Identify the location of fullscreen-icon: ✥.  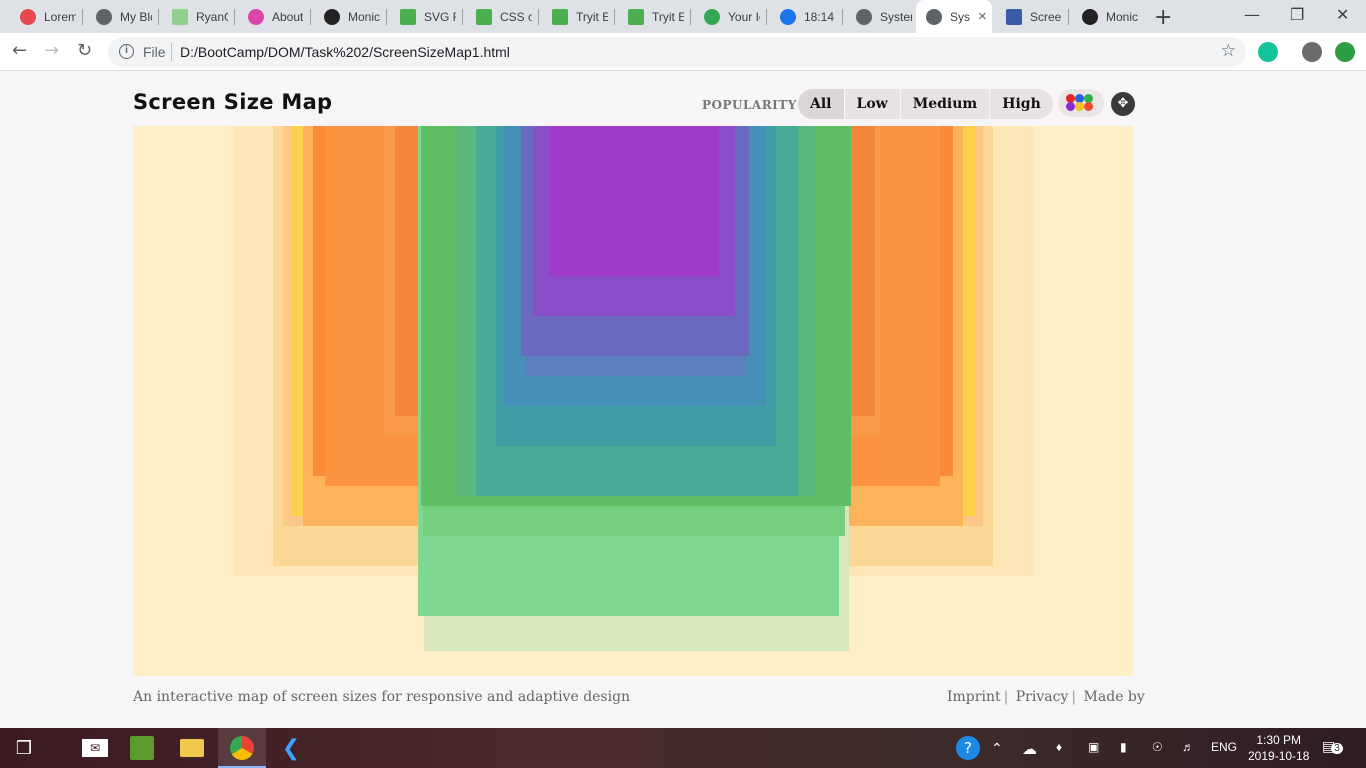
(1123, 104).